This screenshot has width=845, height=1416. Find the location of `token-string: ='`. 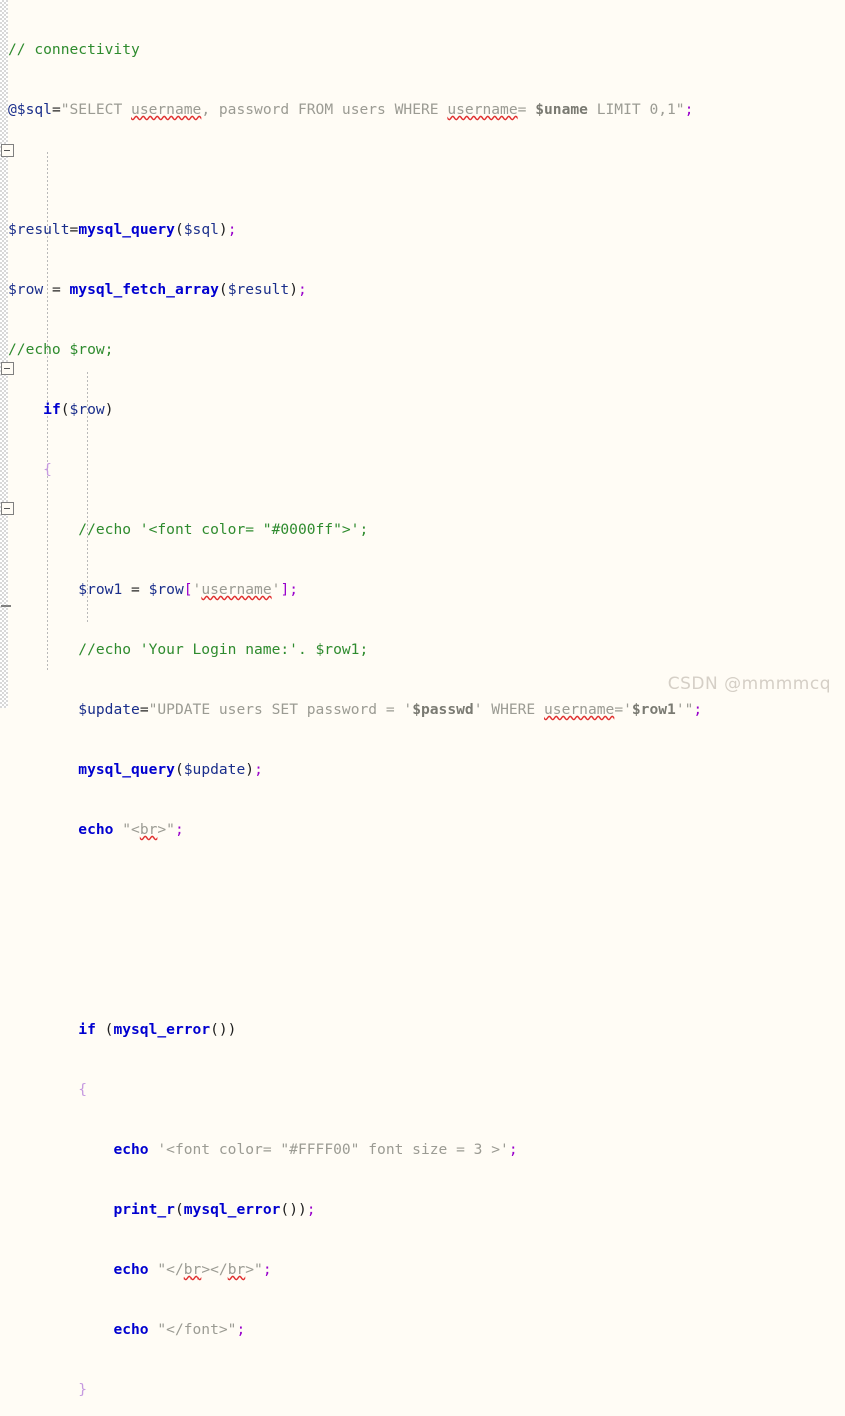

token-string: =' is located at coordinates (623, 709).